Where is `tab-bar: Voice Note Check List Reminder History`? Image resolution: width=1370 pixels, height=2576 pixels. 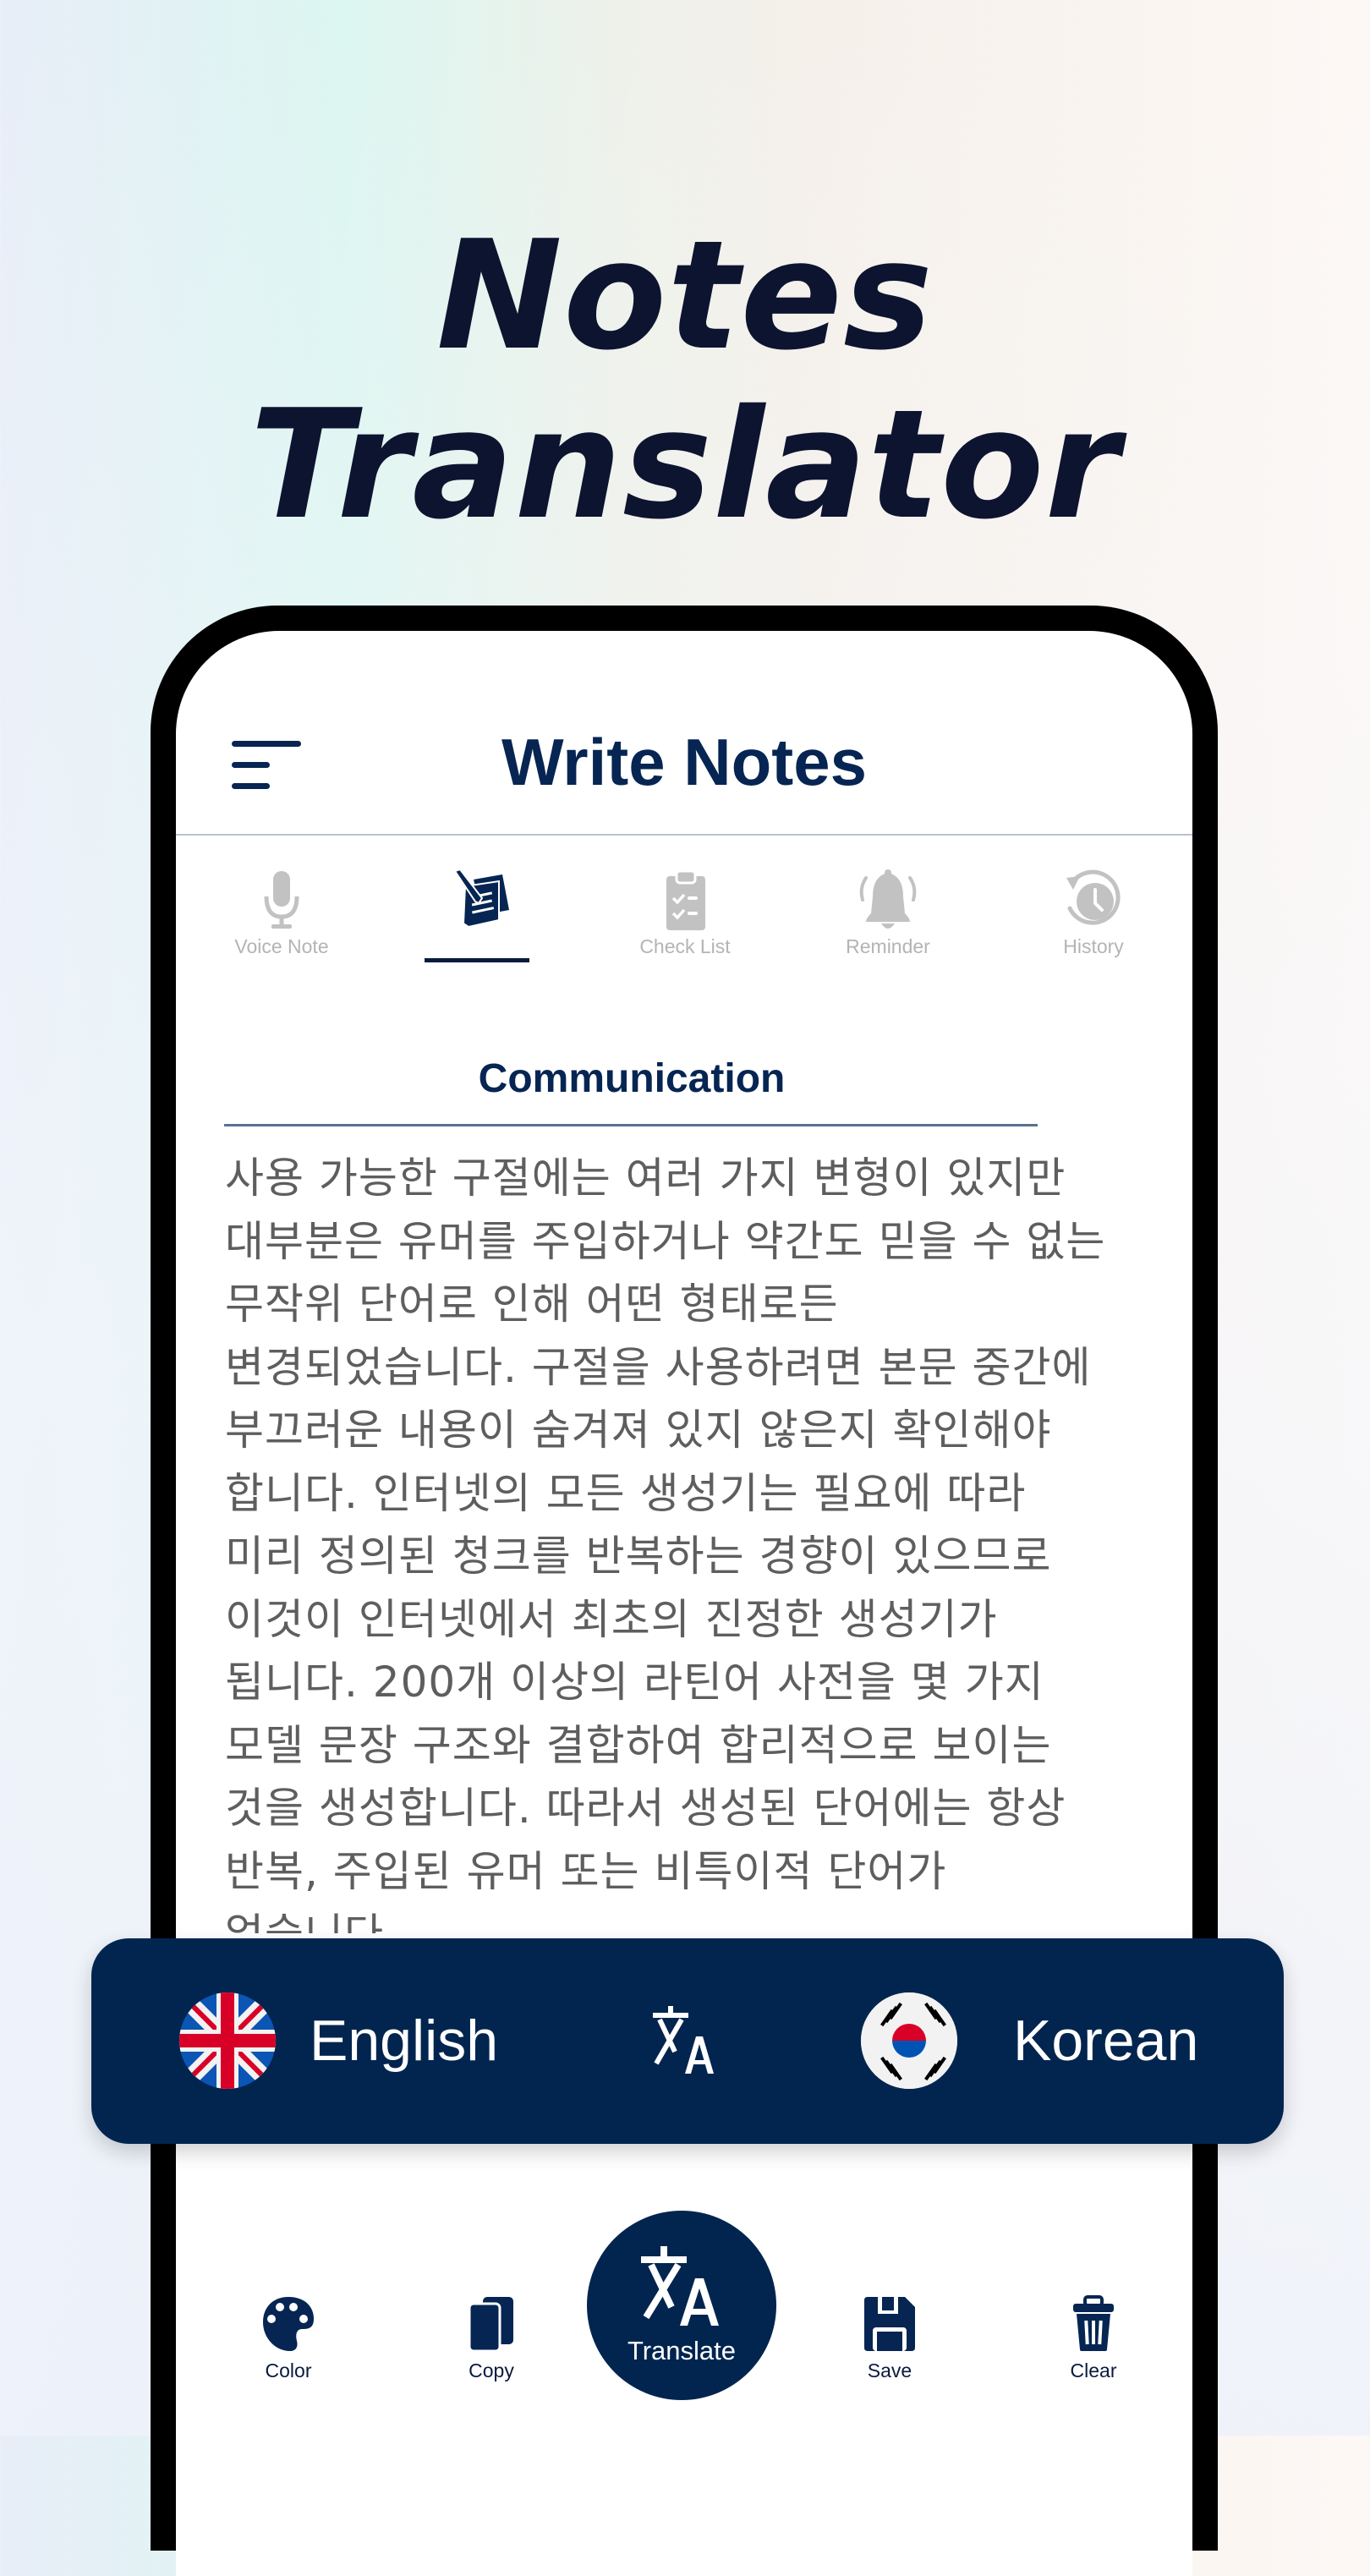
tab-bar: Voice Note Check List Reminder History is located at coordinates (684, 914).